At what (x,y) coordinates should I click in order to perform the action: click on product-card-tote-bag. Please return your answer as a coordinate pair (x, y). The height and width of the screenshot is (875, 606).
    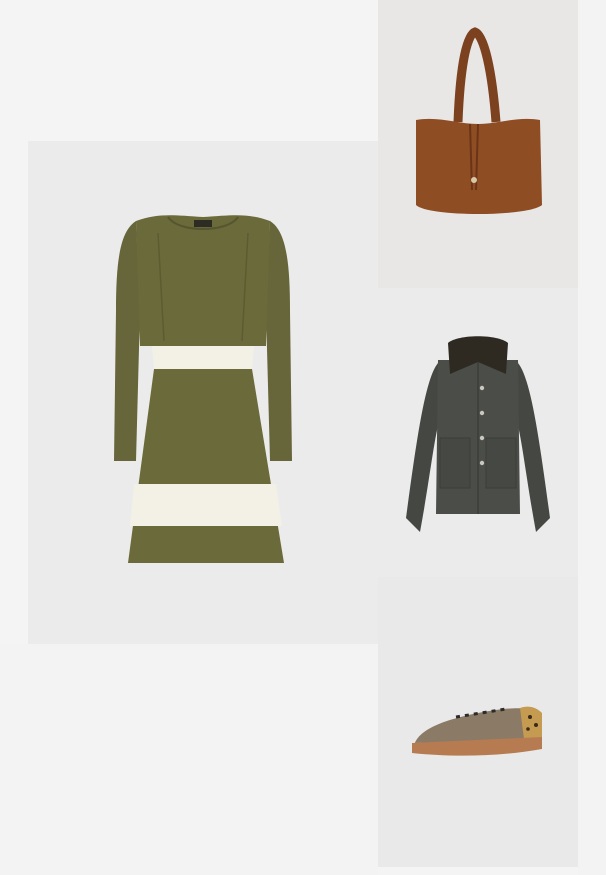
    Looking at the image, I should click on (478, 144).